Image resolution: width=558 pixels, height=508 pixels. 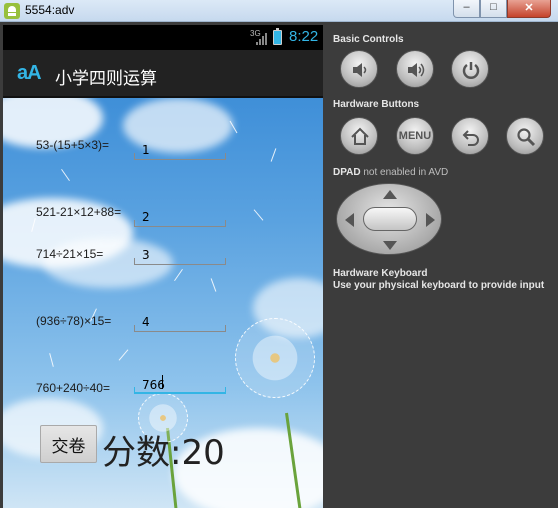 I want to click on volume-down-button, so click(x=359, y=69).